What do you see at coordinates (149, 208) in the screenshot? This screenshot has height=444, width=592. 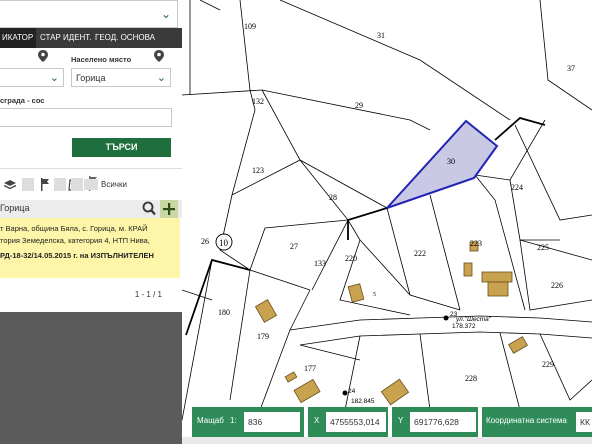 I see `search-icon` at bounding box center [149, 208].